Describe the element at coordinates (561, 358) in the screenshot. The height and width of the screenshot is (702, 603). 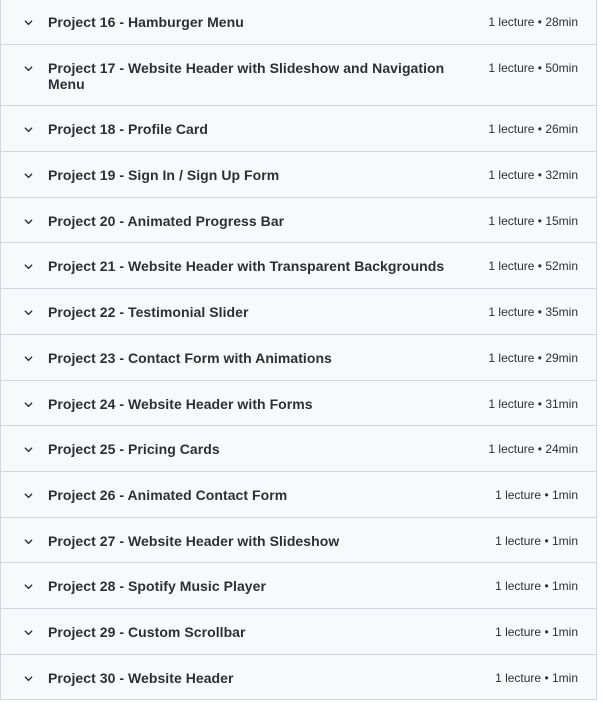
I see `section-duration: 29min` at that location.